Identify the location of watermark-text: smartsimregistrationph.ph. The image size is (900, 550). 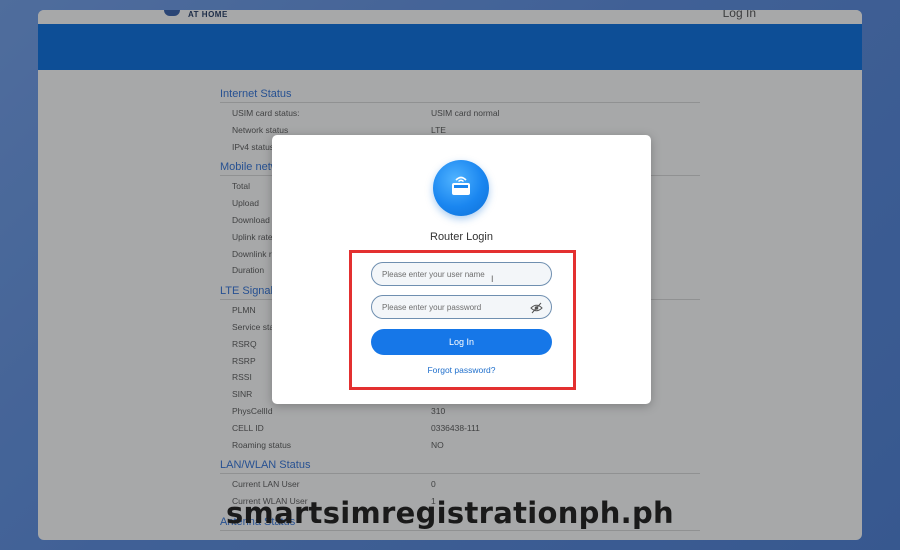
(450, 513).